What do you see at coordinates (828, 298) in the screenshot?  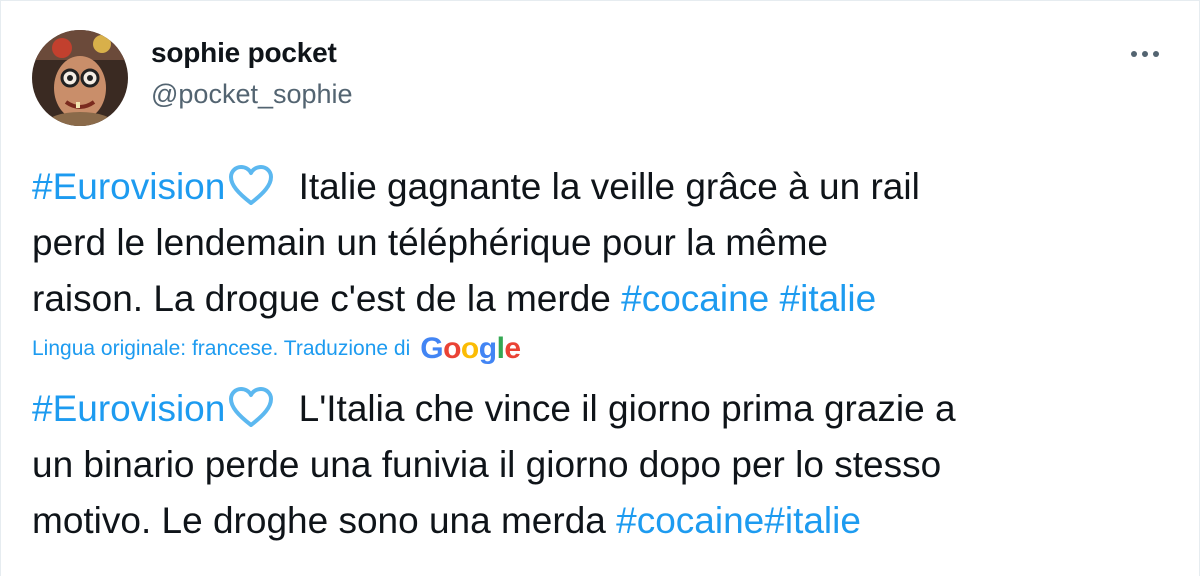 I see `hashtag-link: #italie` at bounding box center [828, 298].